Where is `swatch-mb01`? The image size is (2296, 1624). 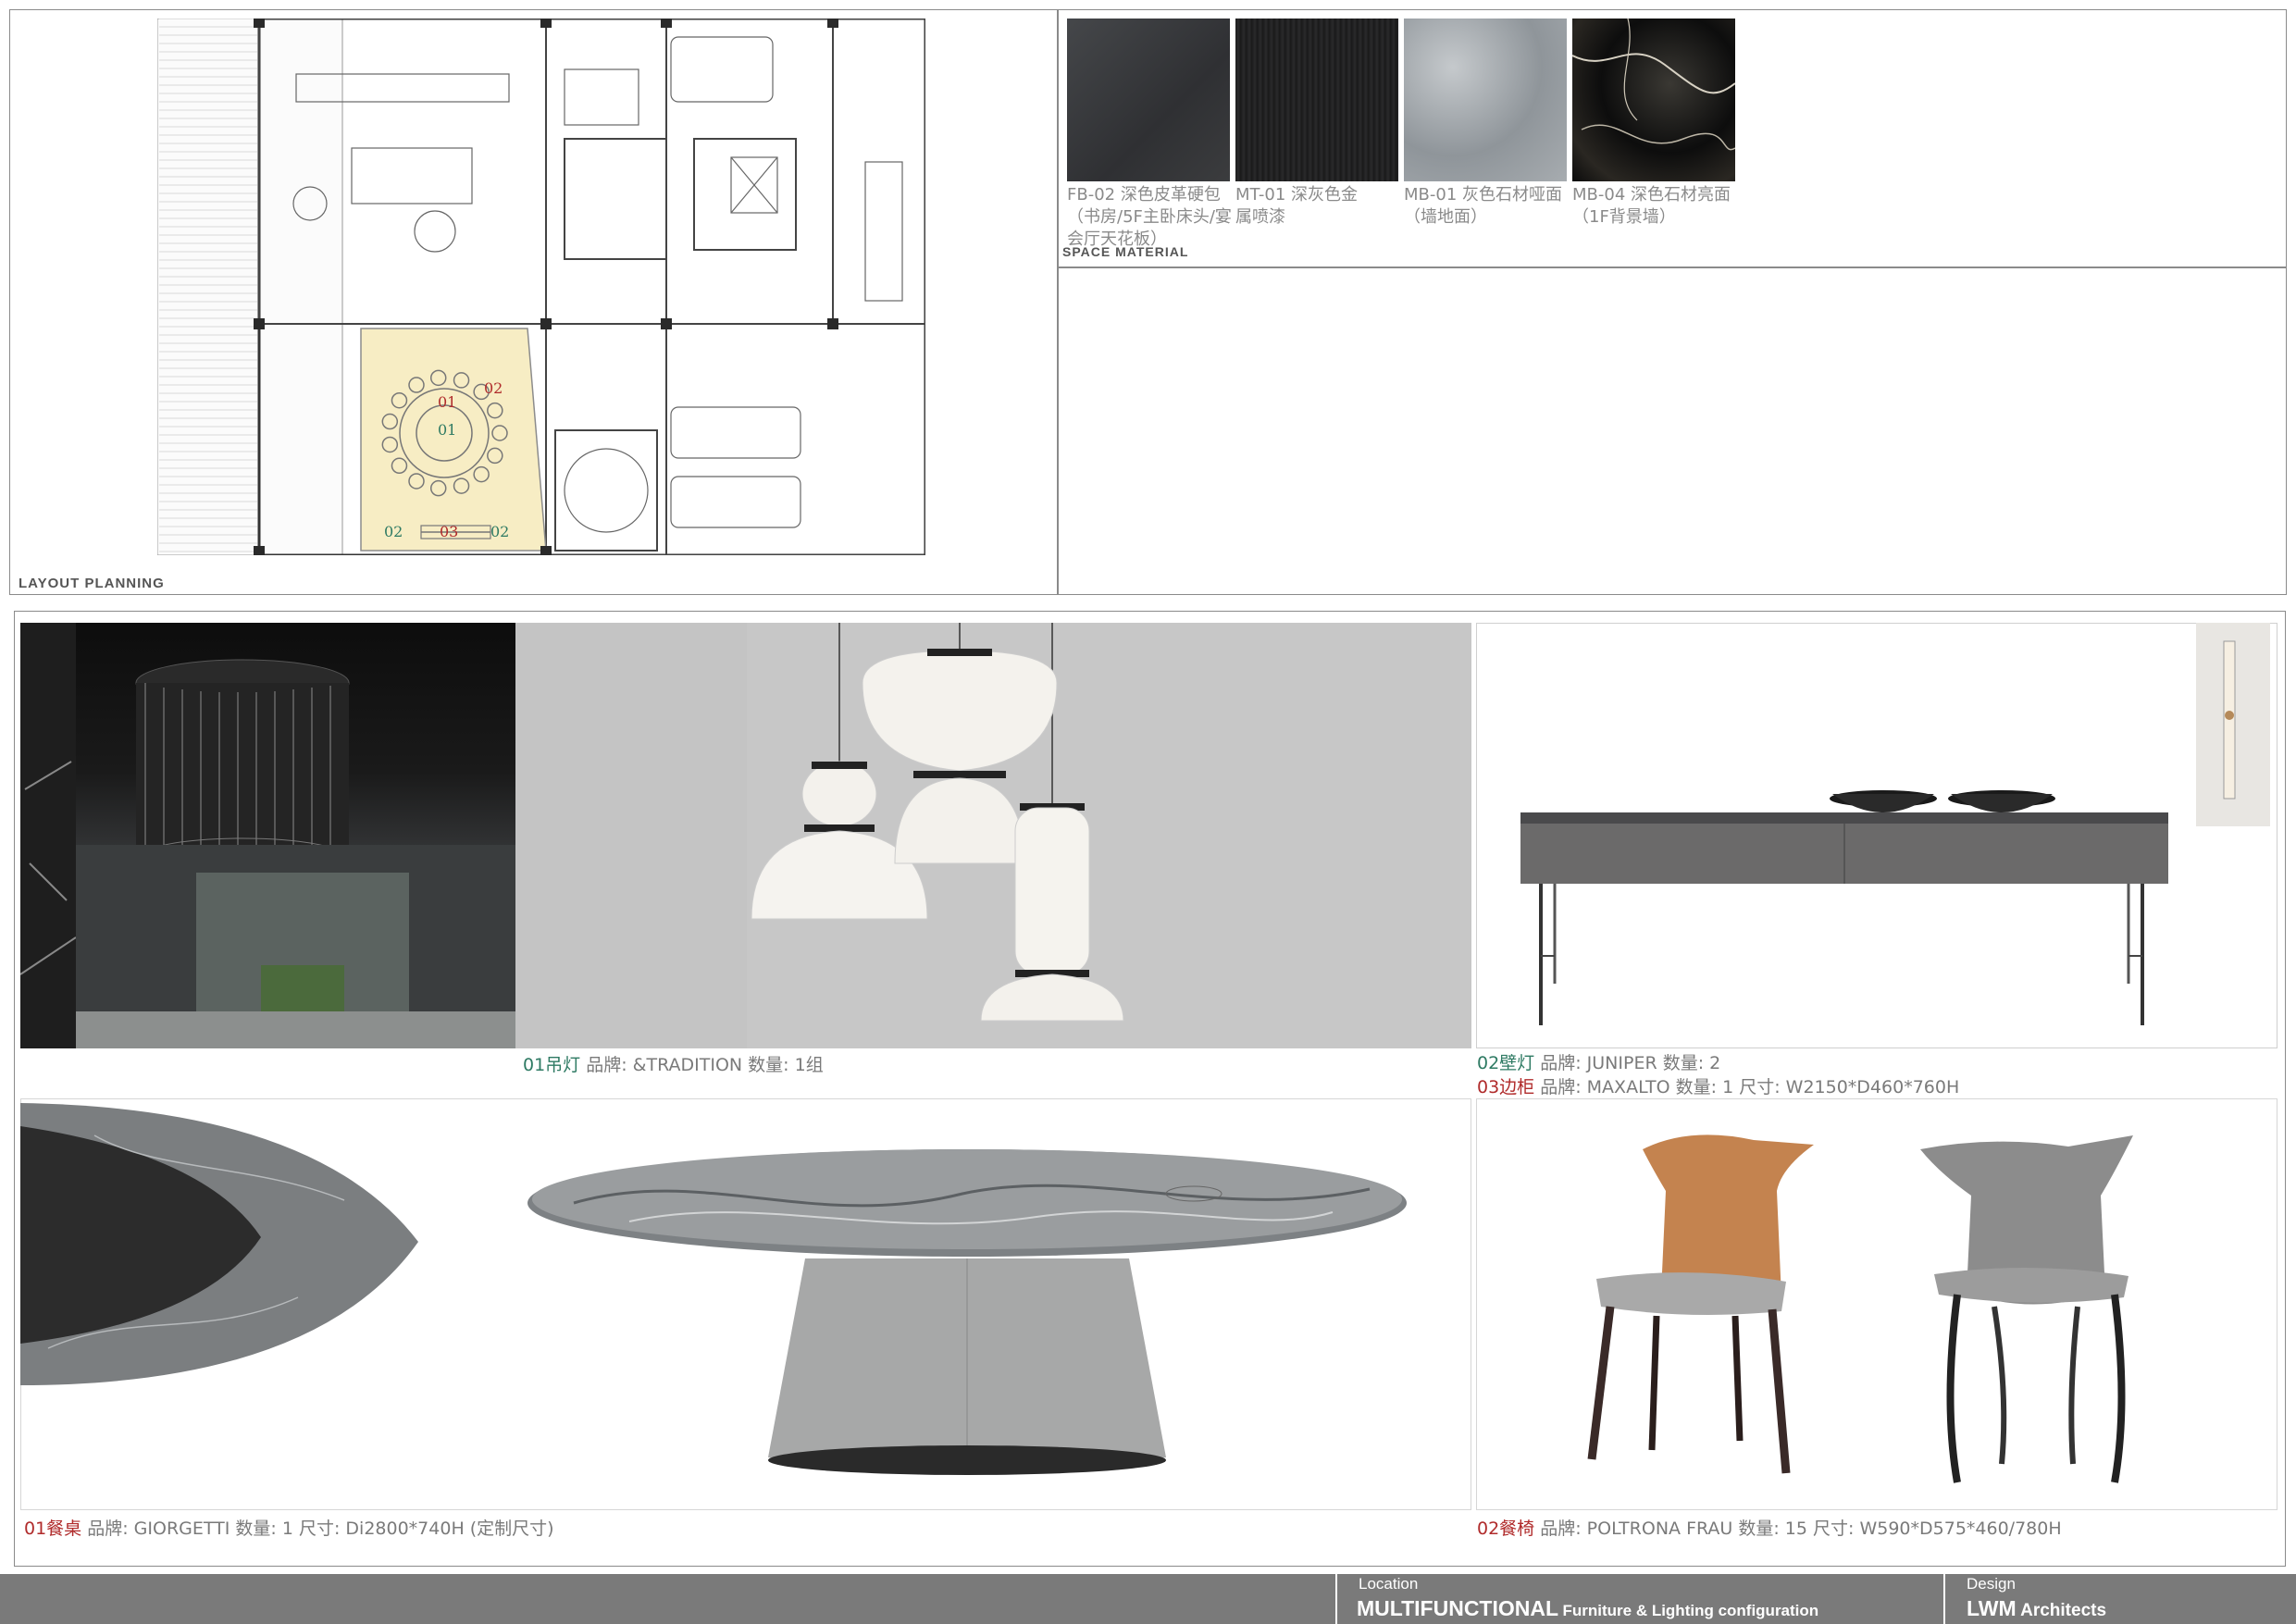
swatch-mb01 is located at coordinates (1486, 100).